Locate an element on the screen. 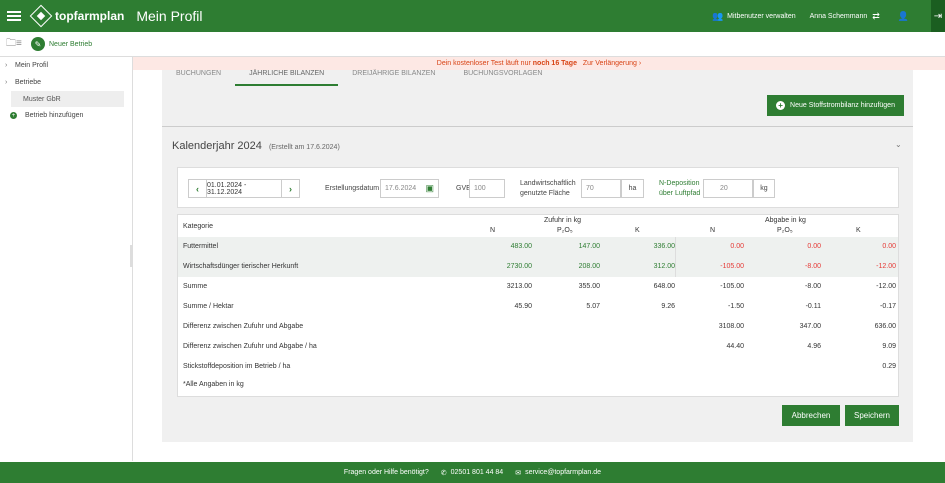 This screenshot has width=945, height=483. column-header-kategorie: Kategorie is located at coordinates (198, 226).